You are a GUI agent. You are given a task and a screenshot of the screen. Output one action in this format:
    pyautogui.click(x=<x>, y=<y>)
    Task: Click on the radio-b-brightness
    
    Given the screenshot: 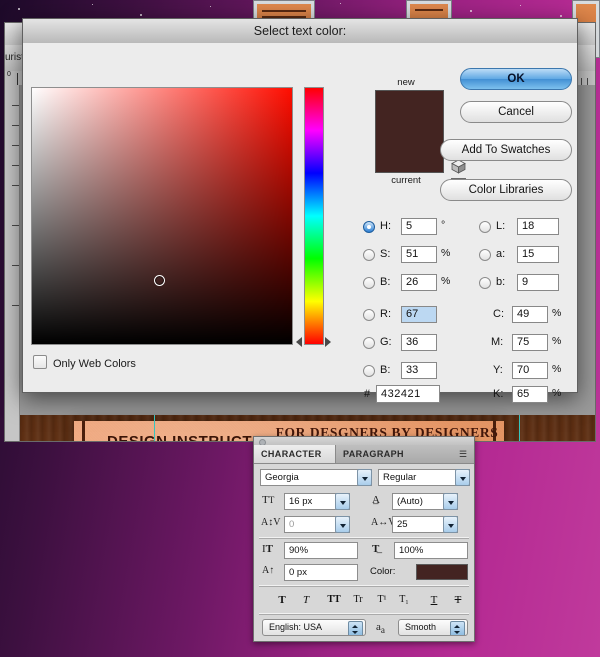 What is the action you would take?
    pyautogui.click(x=369, y=283)
    